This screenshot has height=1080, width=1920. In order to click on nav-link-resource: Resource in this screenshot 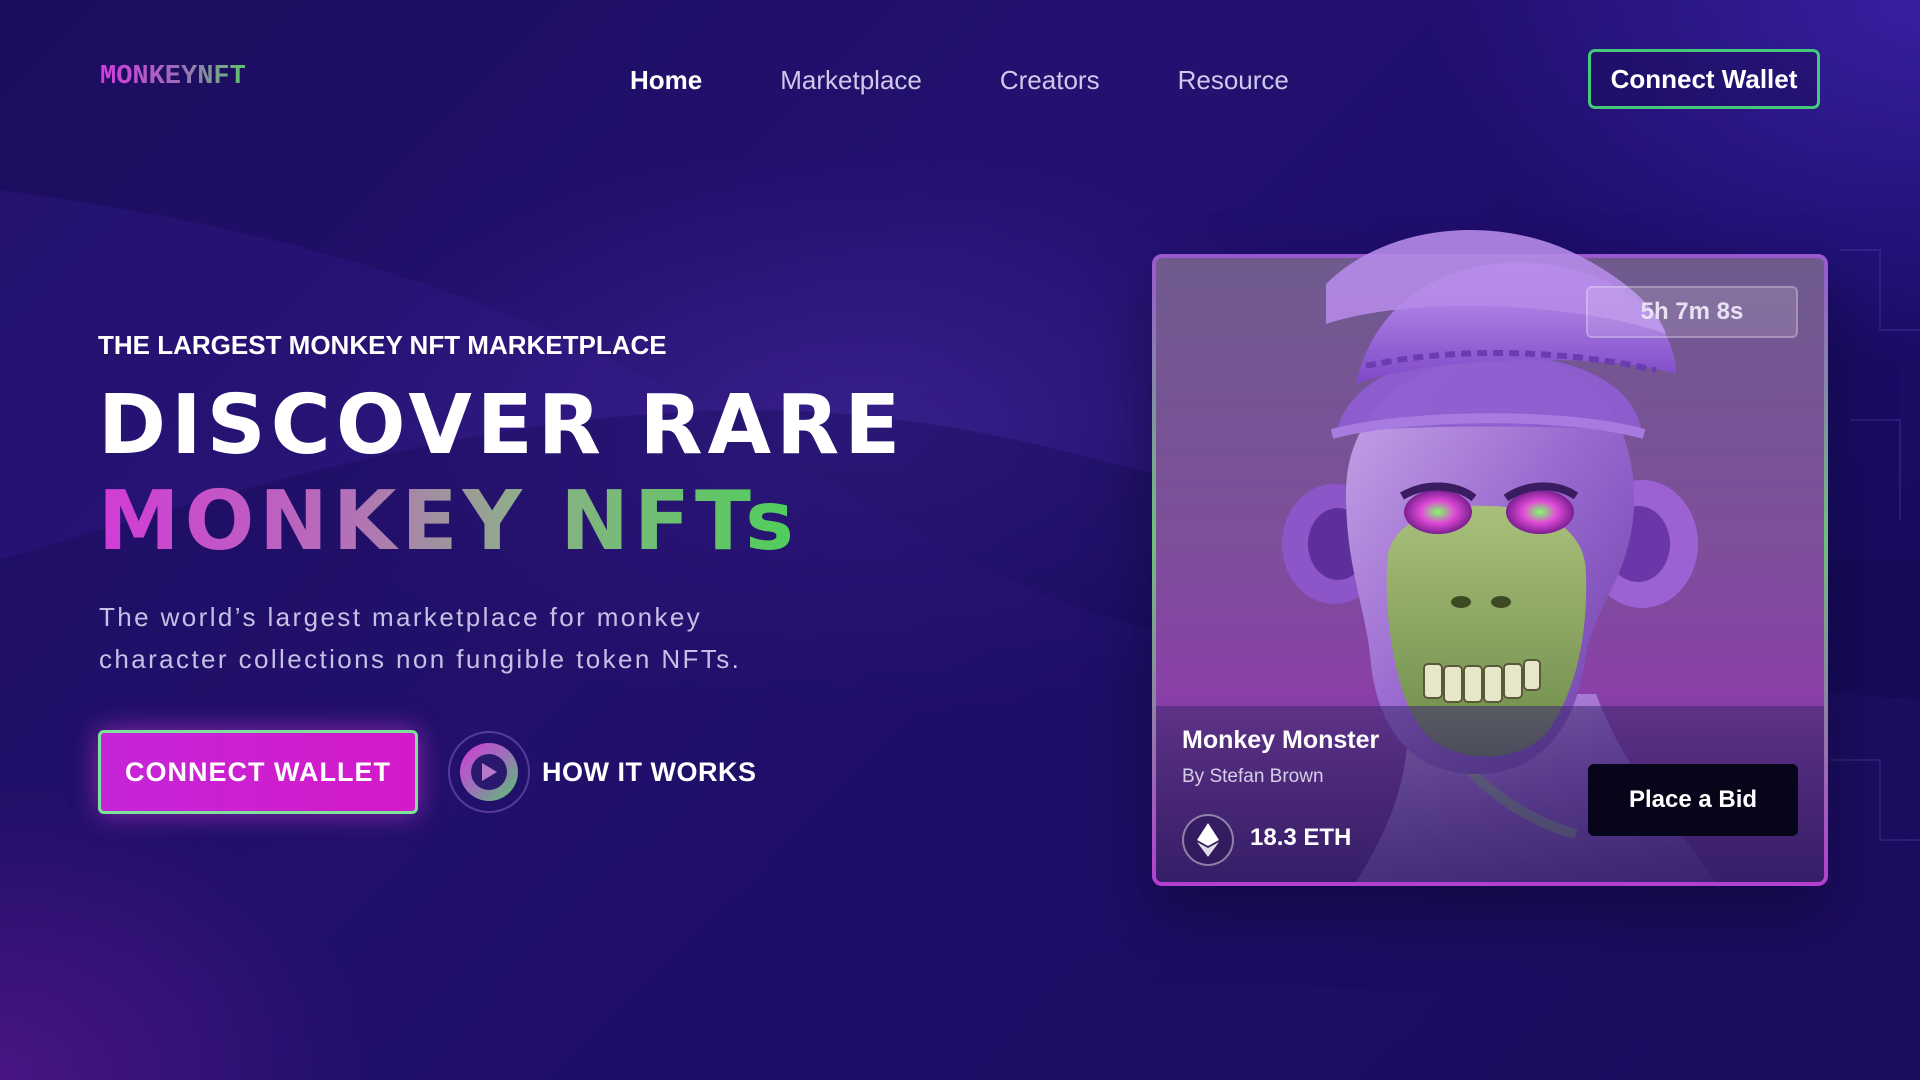, I will do `click(1233, 80)`.